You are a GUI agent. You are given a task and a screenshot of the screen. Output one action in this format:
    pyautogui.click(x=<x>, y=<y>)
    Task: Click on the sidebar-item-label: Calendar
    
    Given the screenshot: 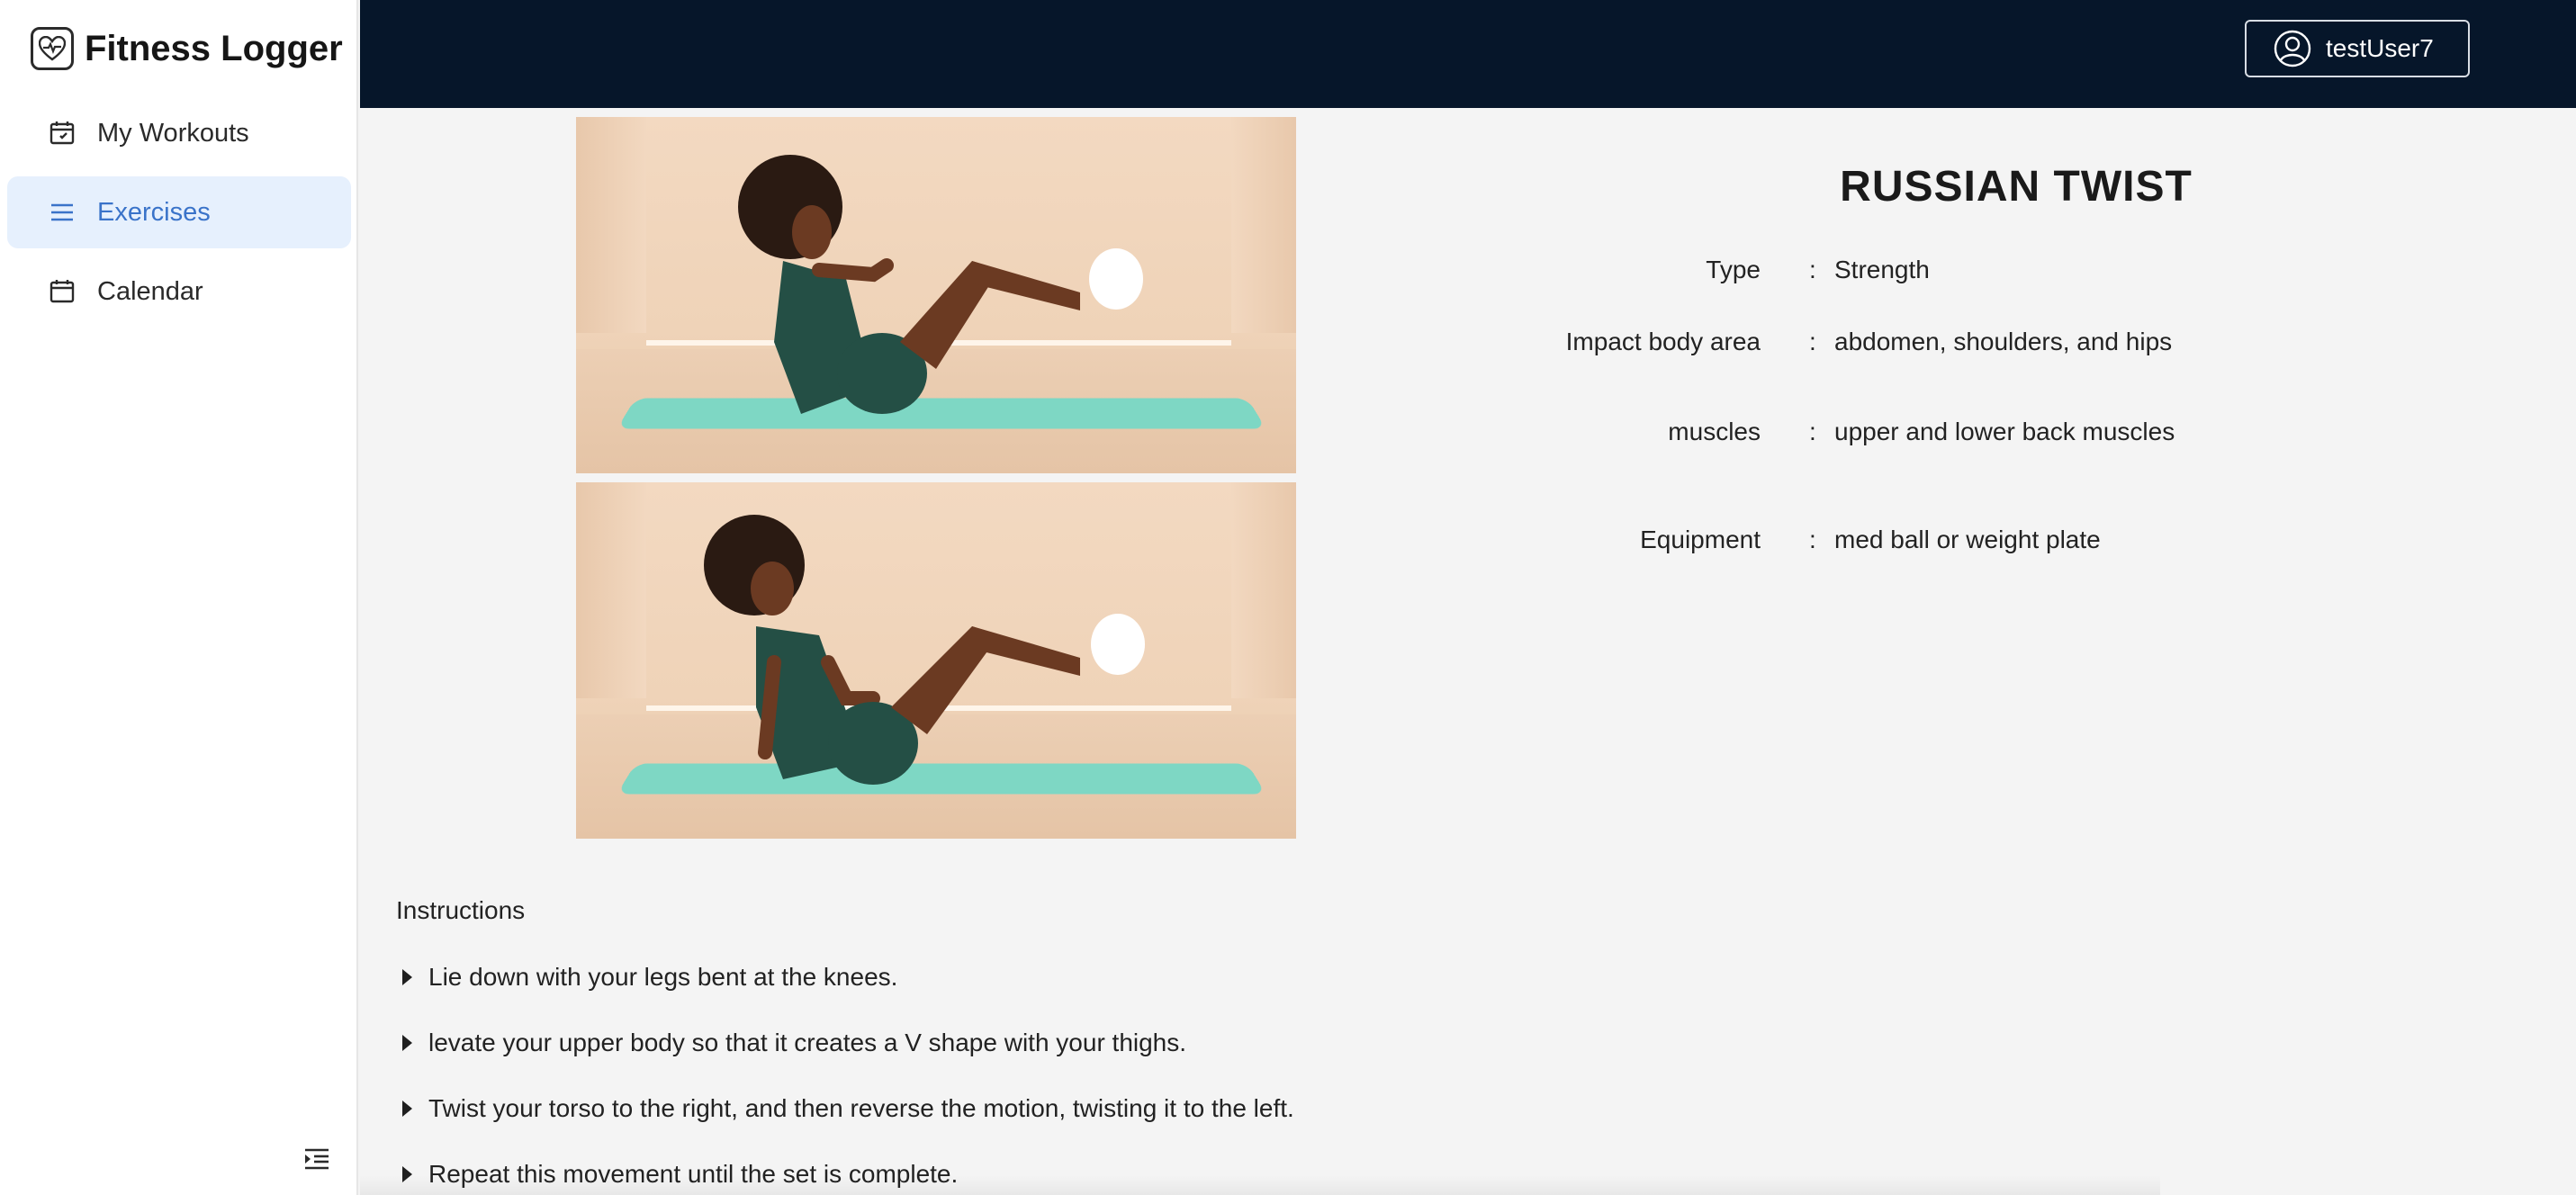 What is the action you would take?
    pyautogui.click(x=150, y=291)
    